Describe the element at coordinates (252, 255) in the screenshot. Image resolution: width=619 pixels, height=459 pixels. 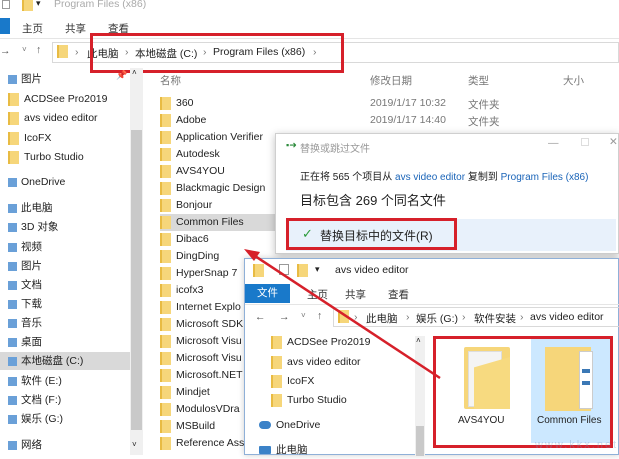
I see `arrowhead` at that location.